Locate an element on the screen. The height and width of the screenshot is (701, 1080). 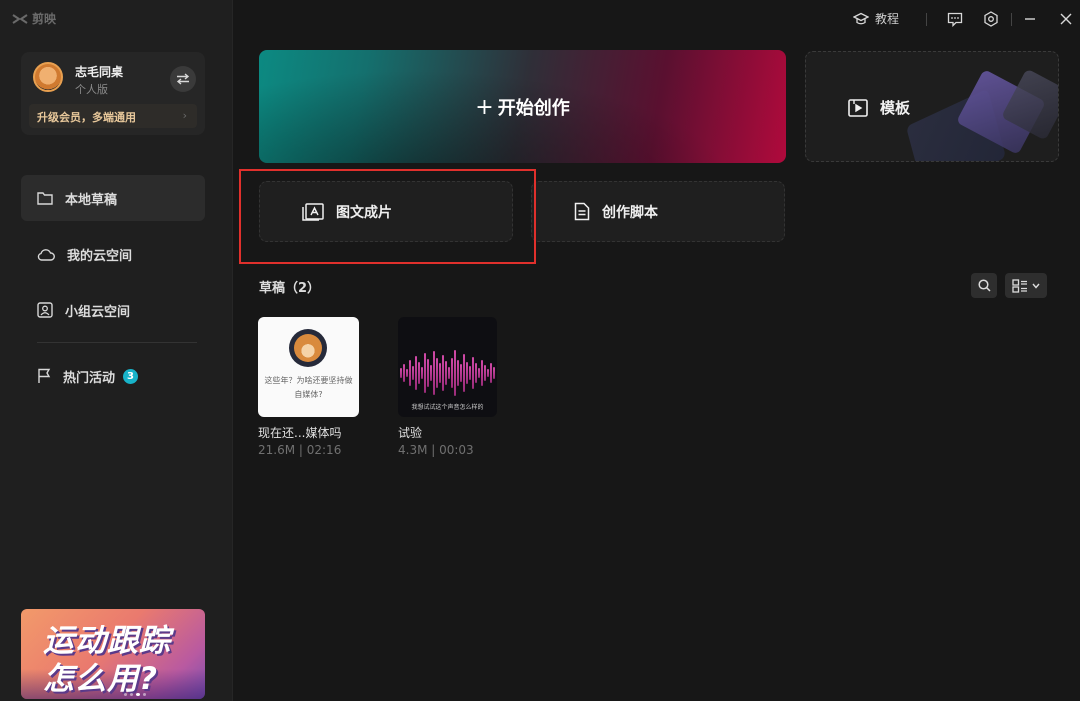
draft-thumbnail: 这些年？为啥还要坚持做 自媒体? is located at coordinates (308, 367).